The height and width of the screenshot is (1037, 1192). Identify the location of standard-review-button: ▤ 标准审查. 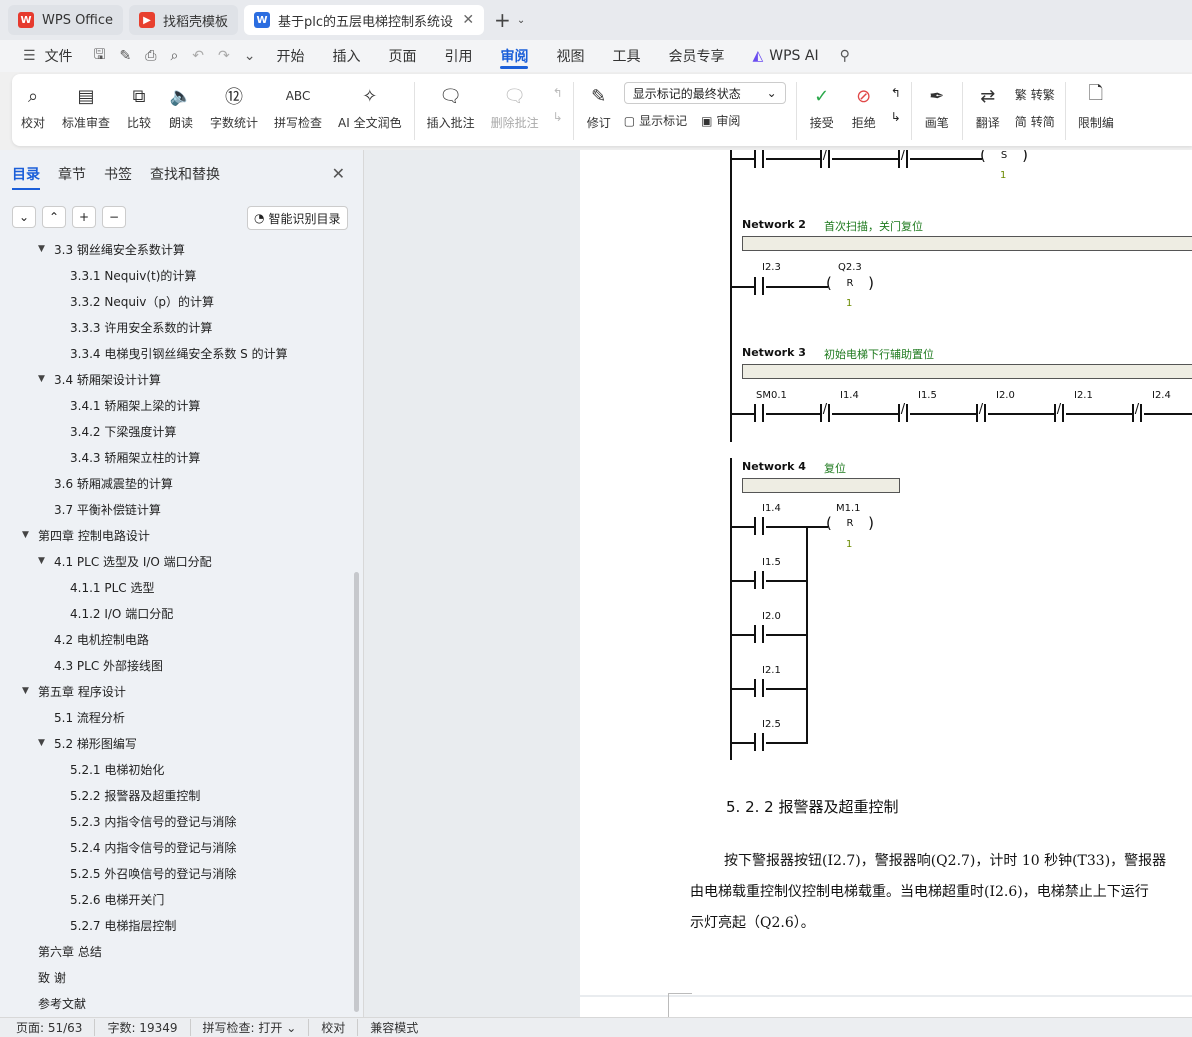
(86, 106).